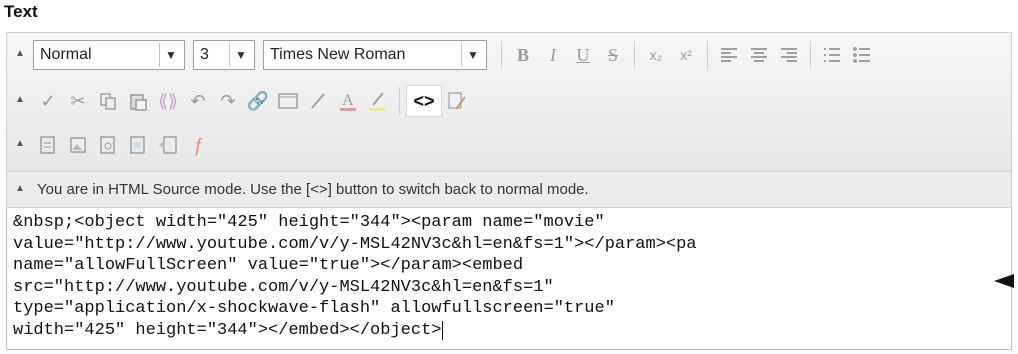  Describe the element at coordinates (224, 55) in the screenshot. I see `font-size-select: 3 ▼` at that location.